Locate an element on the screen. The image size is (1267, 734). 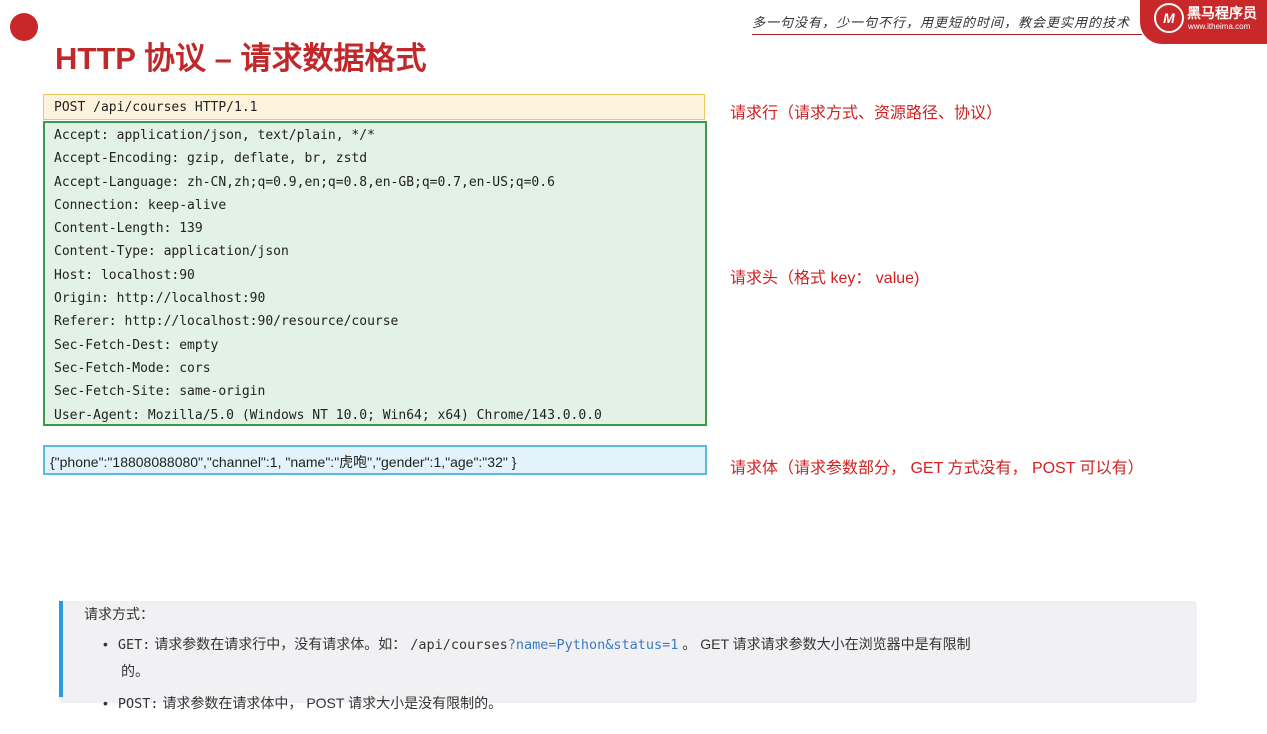
logo-url: www.itheima.com is located at coordinates (1219, 26).